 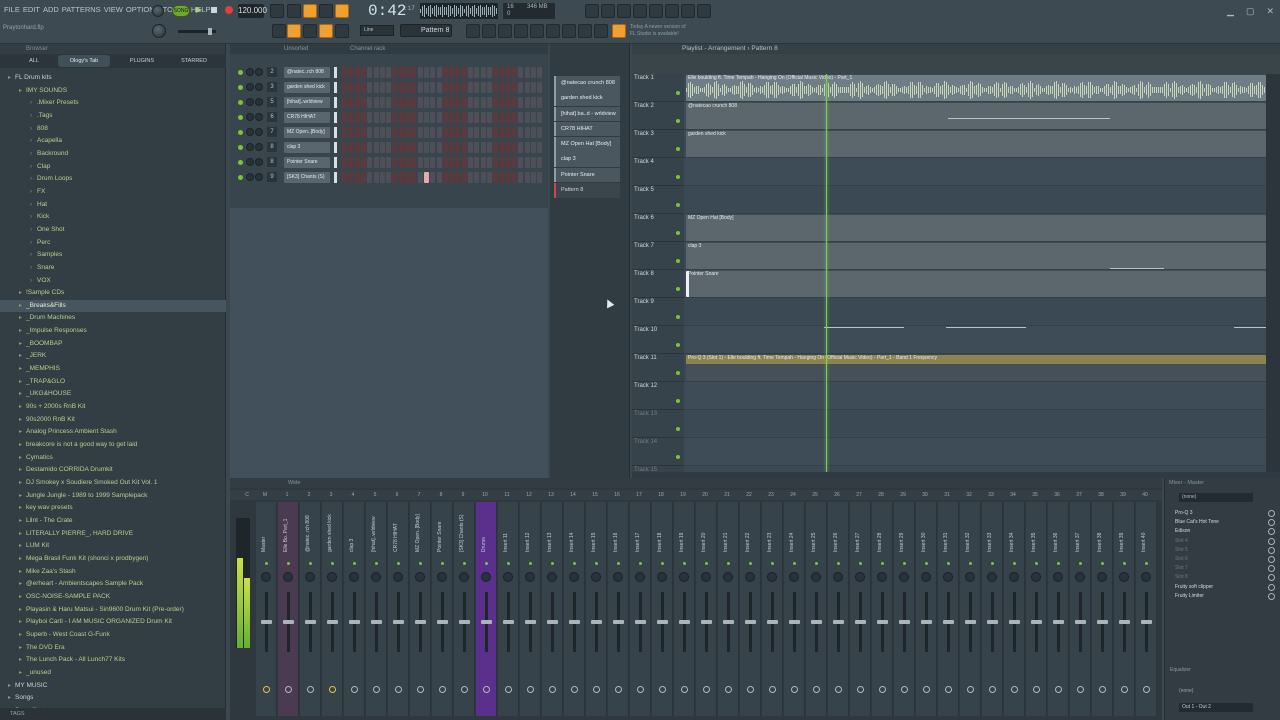 What do you see at coordinates (250, 132) in the screenshot?
I see `channel-pan-knob` at bounding box center [250, 132].